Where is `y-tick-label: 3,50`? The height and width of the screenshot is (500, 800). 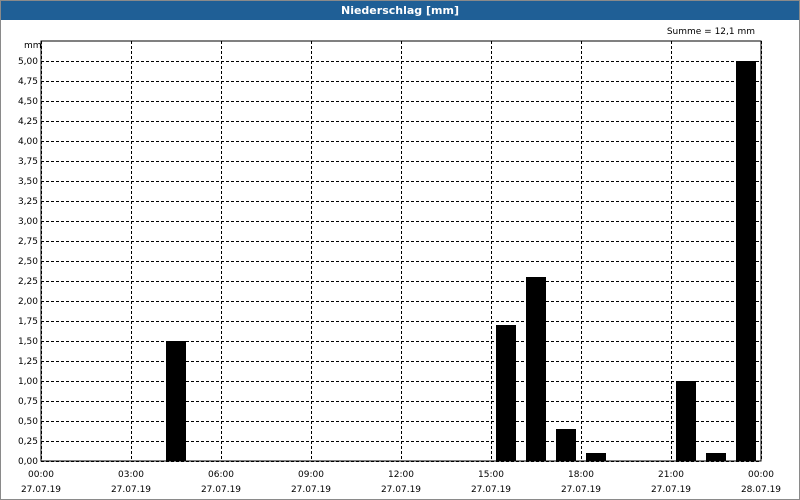 y-tick-label: 3,50 is located at coordinates (28, 182).